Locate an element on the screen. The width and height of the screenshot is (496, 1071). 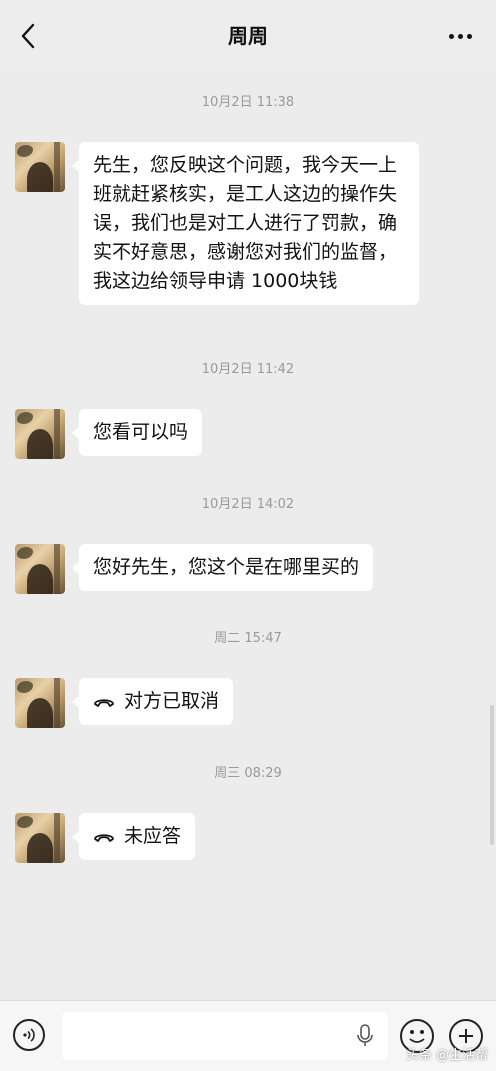
call-record-bubble: 对方已取消 is located at coordinates (152, 701).